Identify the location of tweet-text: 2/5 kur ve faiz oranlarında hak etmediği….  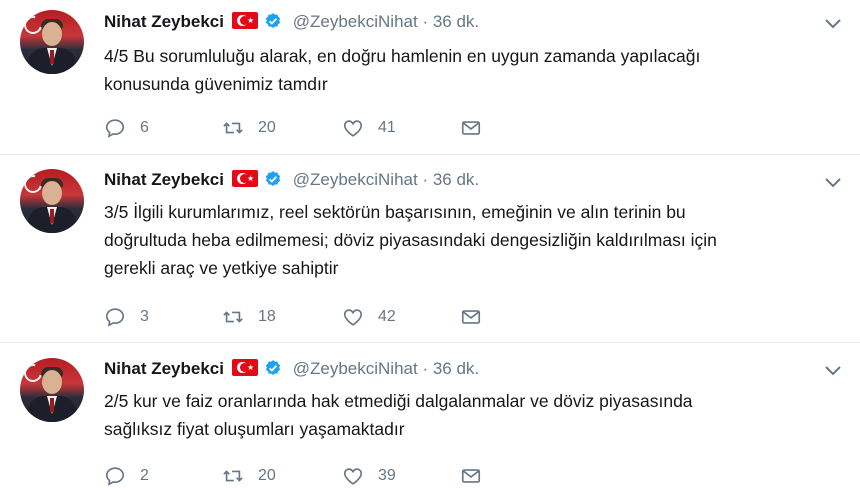
(454, 415).